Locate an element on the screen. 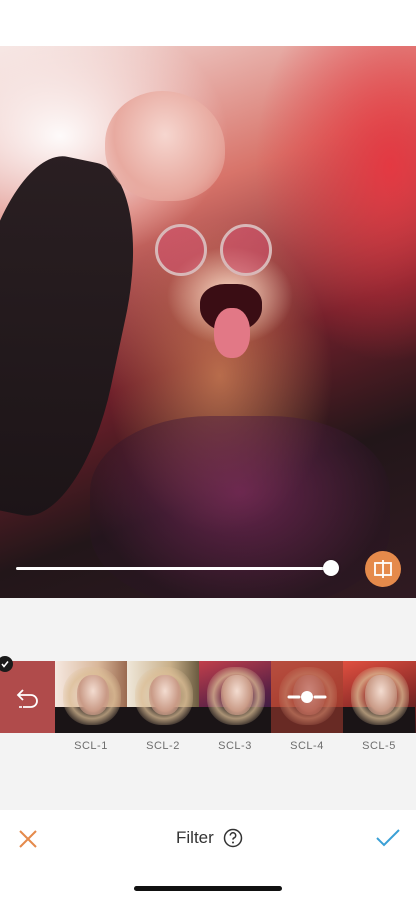  cancel-button is located at coordinates (28, 839).